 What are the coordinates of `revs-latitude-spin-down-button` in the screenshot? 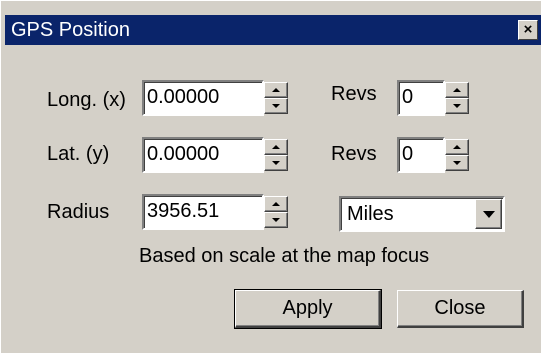 It's located at (457, 163).